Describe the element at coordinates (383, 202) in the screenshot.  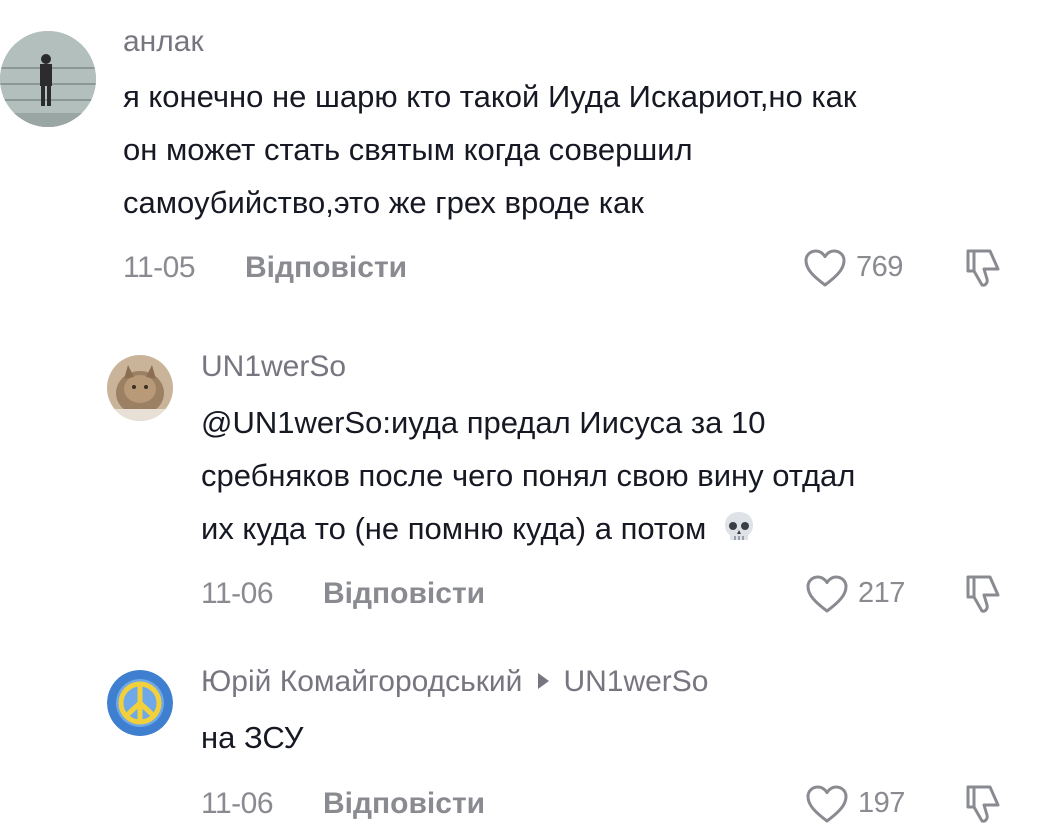
I see `comment-text-line: самоубийство,это же грех вроде как` at that location.